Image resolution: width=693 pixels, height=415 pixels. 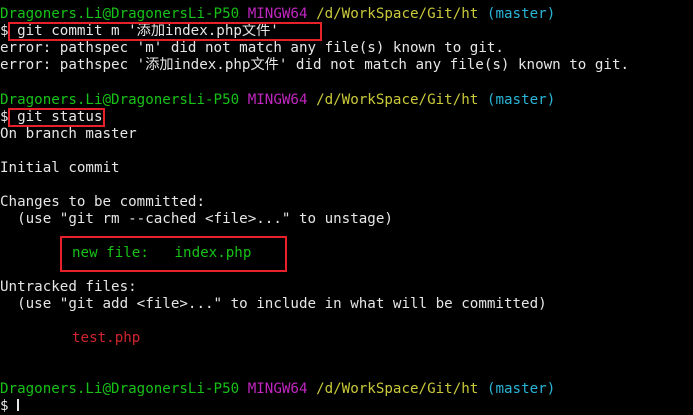 What do you see at coordinates (68, 134) in the screenshot?
I see `output-on-branch: On branch master` at bounding box center [68, 134].